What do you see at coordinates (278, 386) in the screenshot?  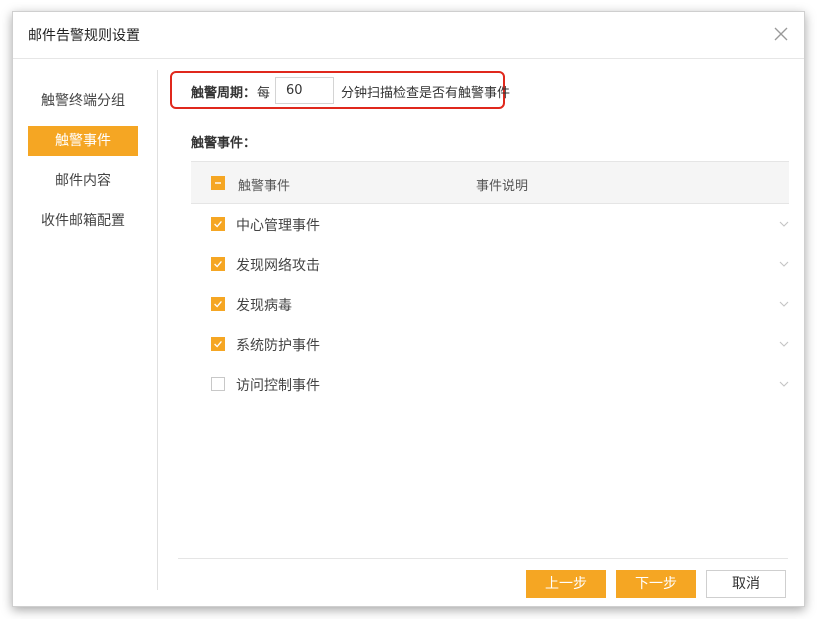 I see `row-event-name: 访问控制事件` at bounding box center [278, 386].